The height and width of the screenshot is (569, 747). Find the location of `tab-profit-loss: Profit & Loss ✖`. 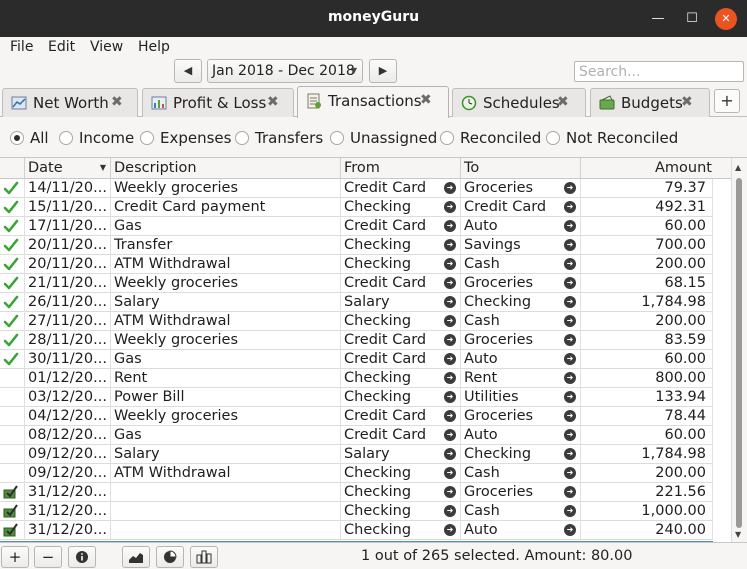

tab-profit-loss: Profit & Loss ✖ is located at coordinates (218, 102).